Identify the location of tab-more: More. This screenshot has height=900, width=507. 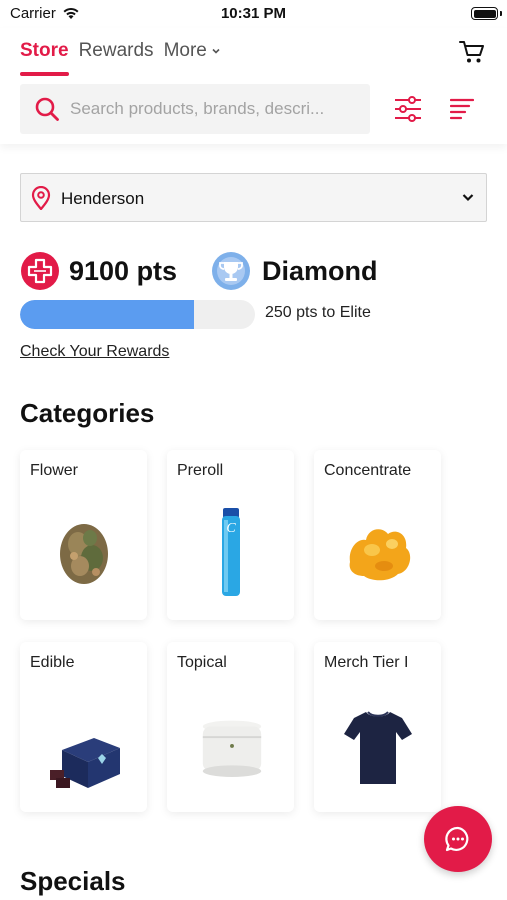
(192, 58).